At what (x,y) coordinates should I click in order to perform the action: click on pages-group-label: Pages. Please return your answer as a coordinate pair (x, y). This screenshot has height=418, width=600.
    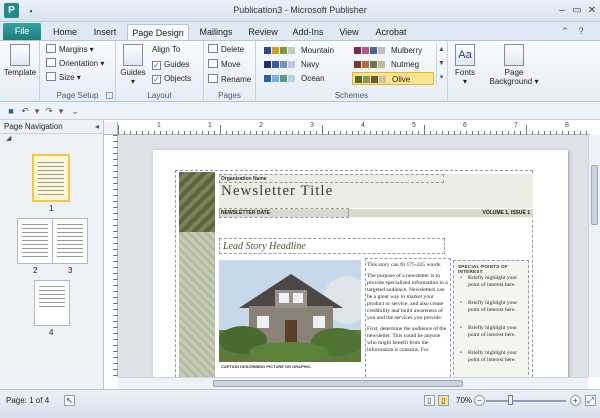
    Looking at the image, I should click on (229, 95).